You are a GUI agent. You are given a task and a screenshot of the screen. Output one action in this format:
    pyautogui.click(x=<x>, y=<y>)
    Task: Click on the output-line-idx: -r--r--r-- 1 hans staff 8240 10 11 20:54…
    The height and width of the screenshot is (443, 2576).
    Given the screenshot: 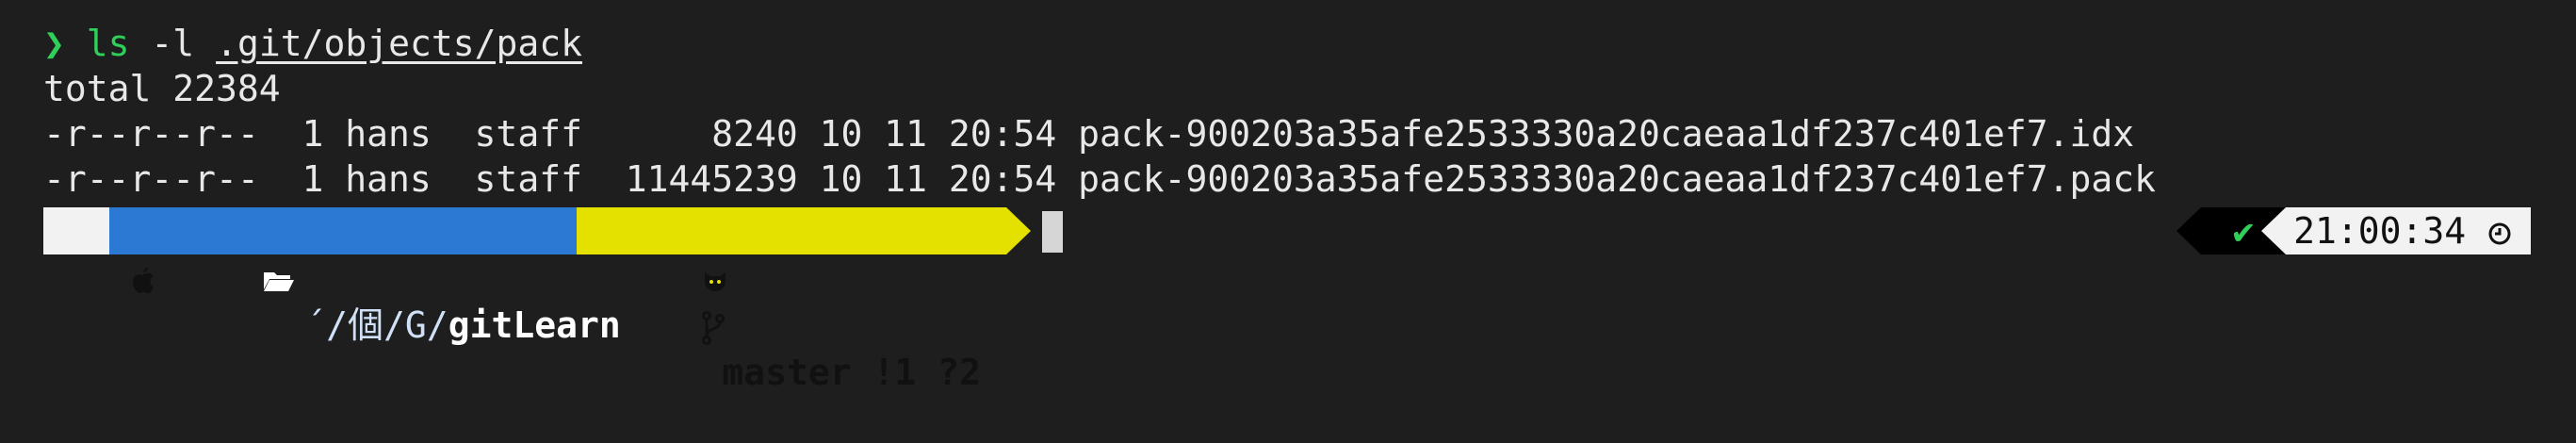 What is the action you would take?
    pyautogui.click(x=1089, y=134)
    